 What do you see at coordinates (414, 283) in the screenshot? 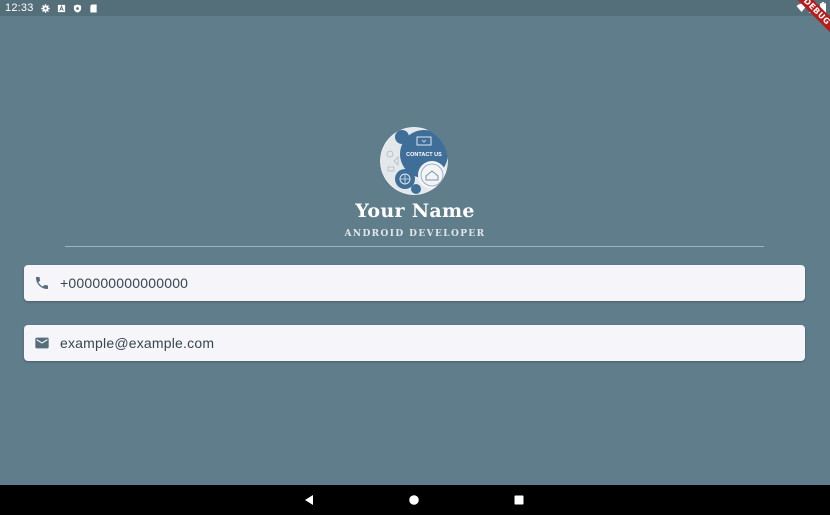
I see `phone-card: +000000000000000` at bounding box center [414, 283].